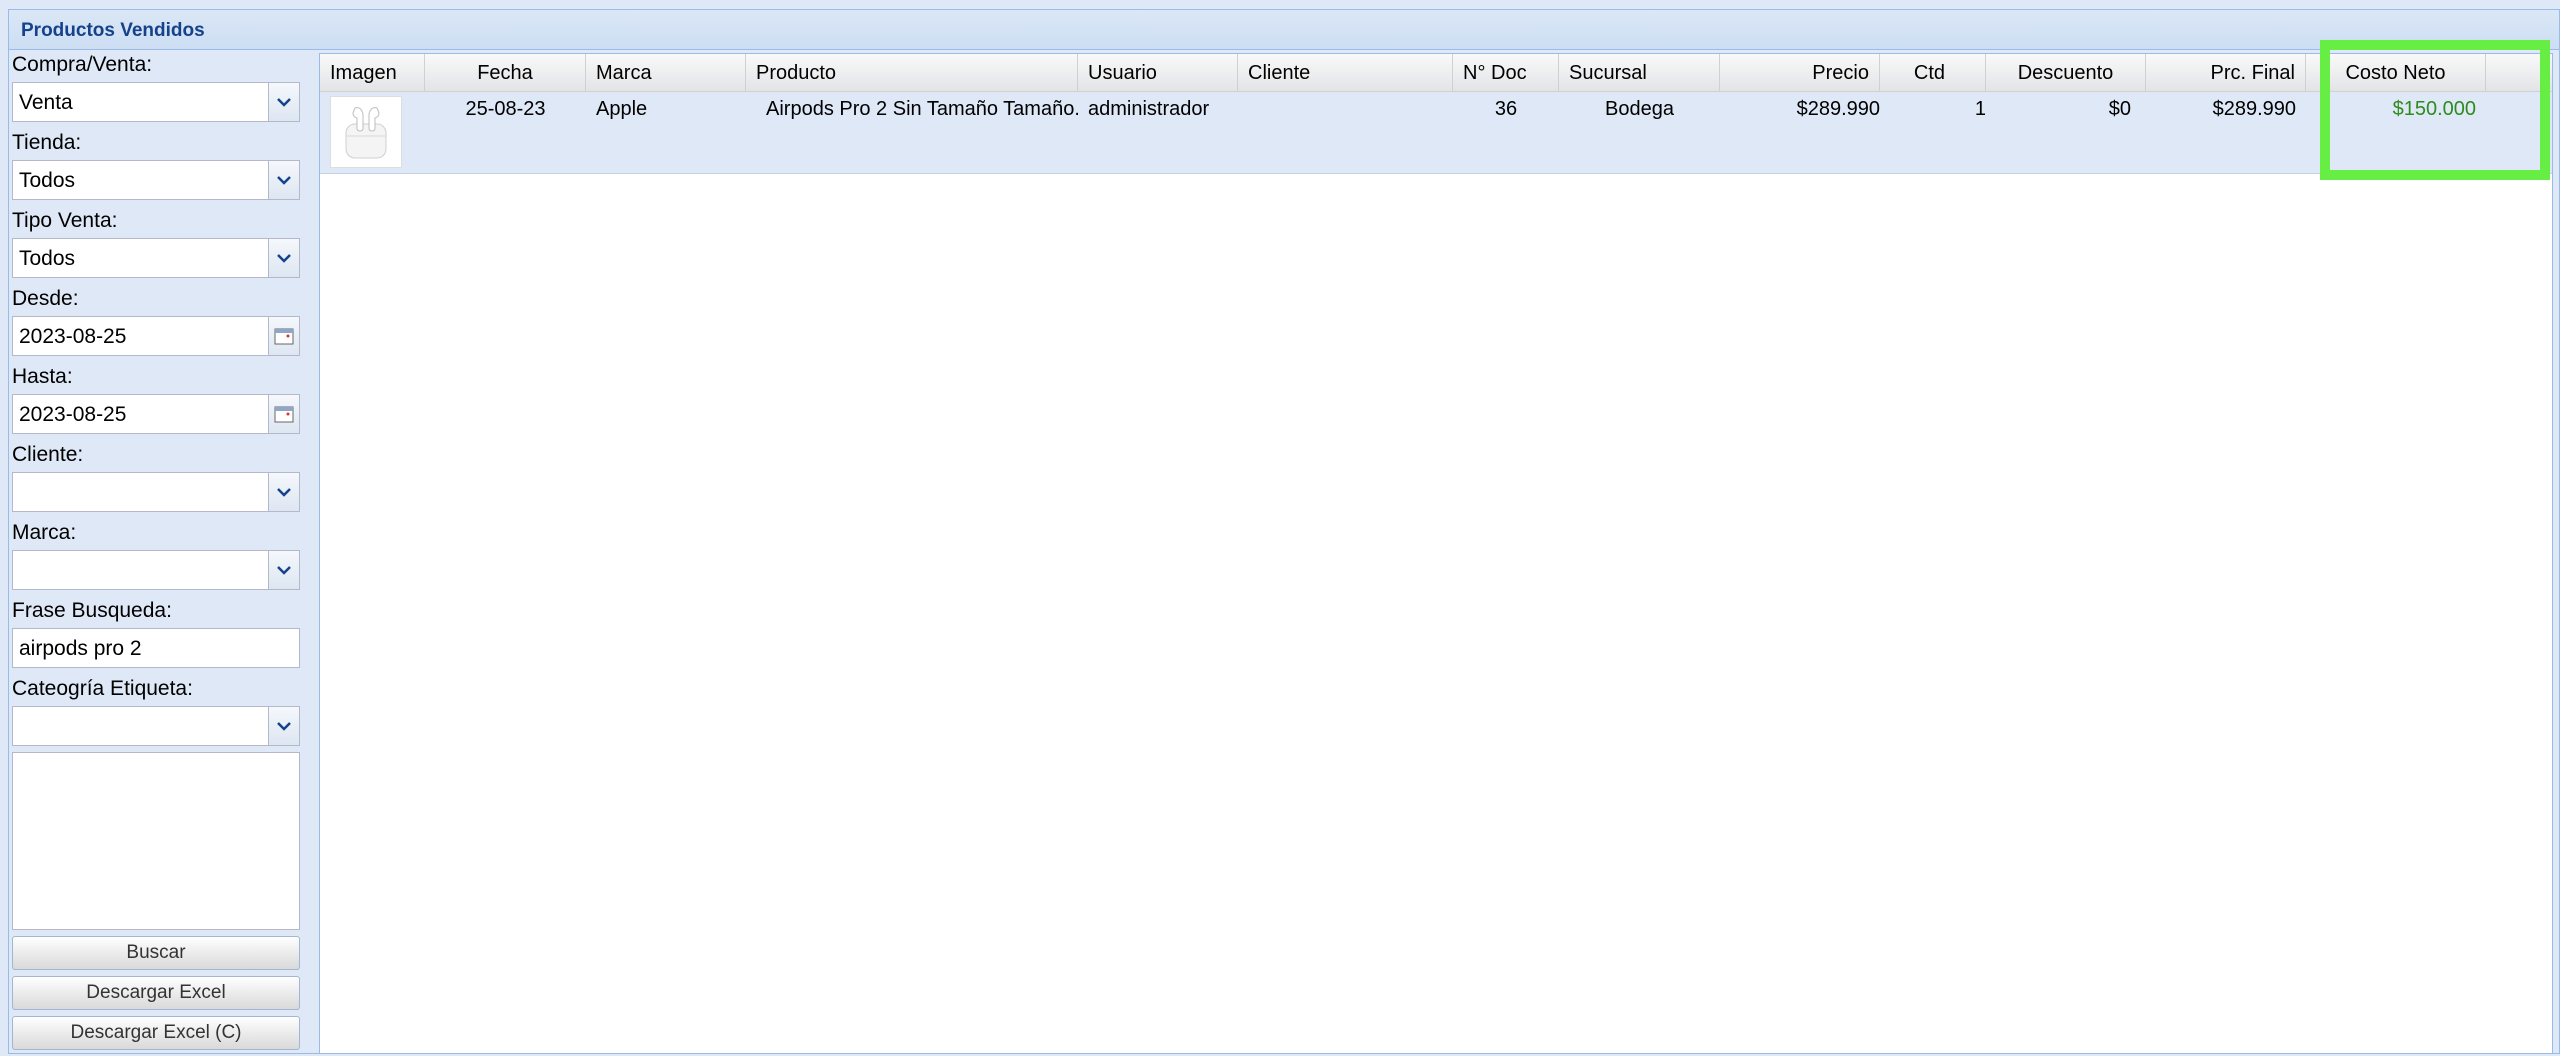 The height and width of the screenshot is (1056, 2560). I want to click on column-header-costo-neto: Costo Neto, so click(2396, 72).